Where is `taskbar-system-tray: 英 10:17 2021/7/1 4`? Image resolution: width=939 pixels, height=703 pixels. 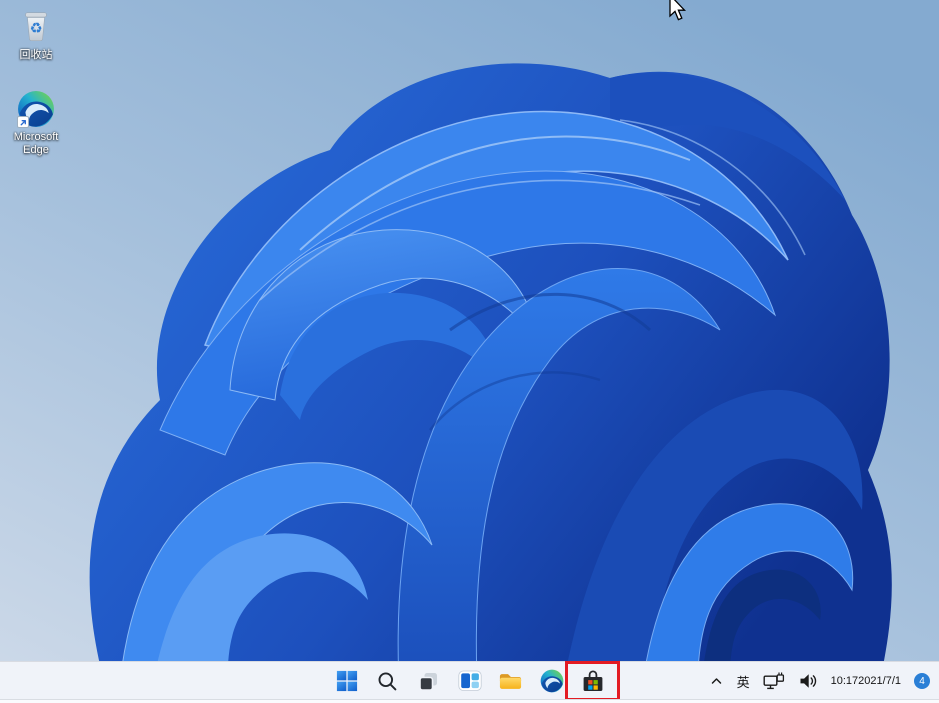
taskbar-system-tray: 英 10:17 2021/7/1 4 is located at coordinates (823, 681).